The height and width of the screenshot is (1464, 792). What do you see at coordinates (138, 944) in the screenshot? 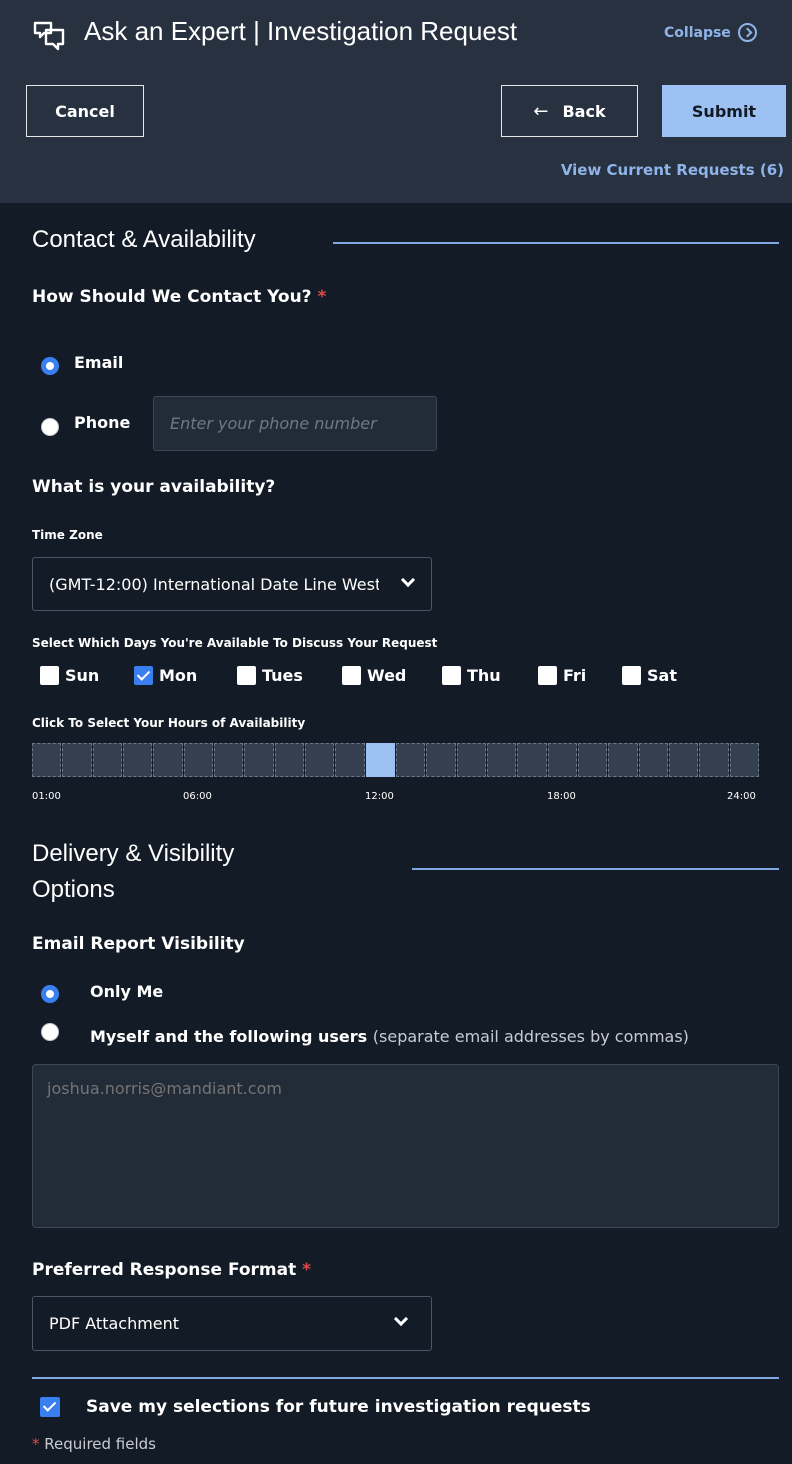
I see `visibility-question: Email Report Visibility` at bounding box center [138, 944].